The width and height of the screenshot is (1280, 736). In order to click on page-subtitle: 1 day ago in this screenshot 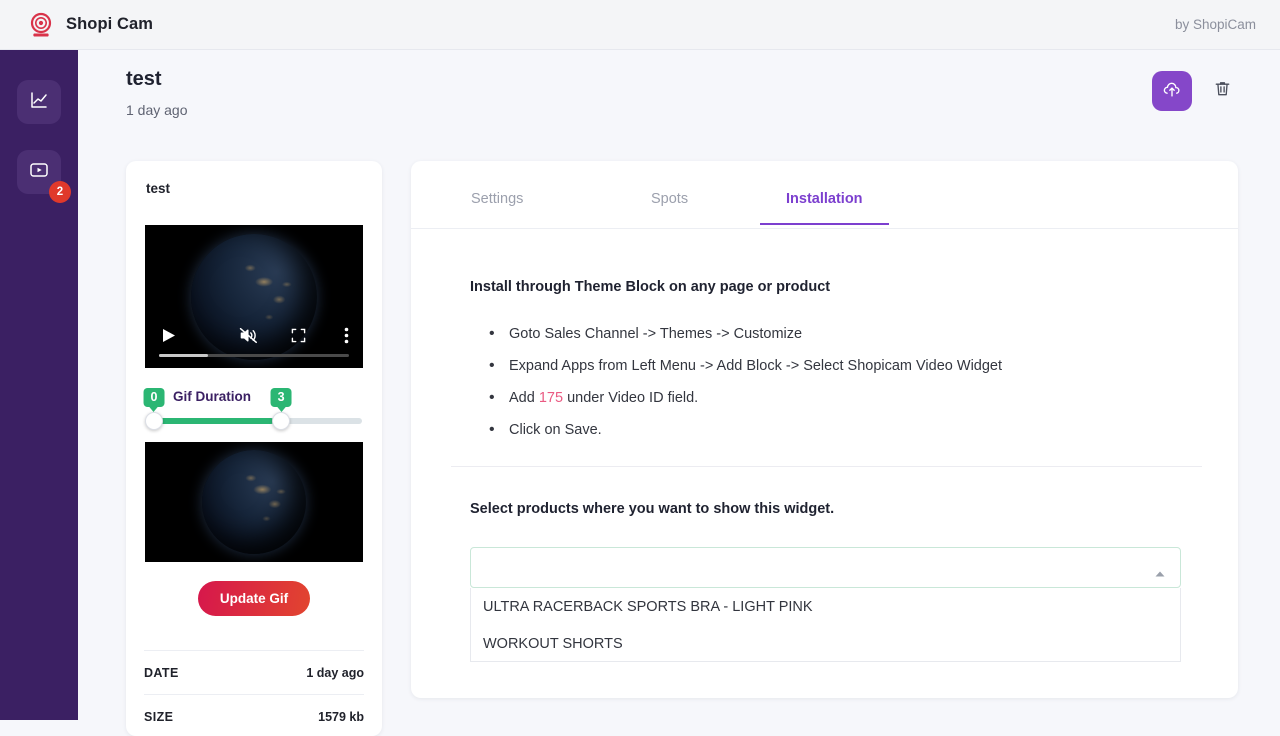, I will do `click(157, 110)`.